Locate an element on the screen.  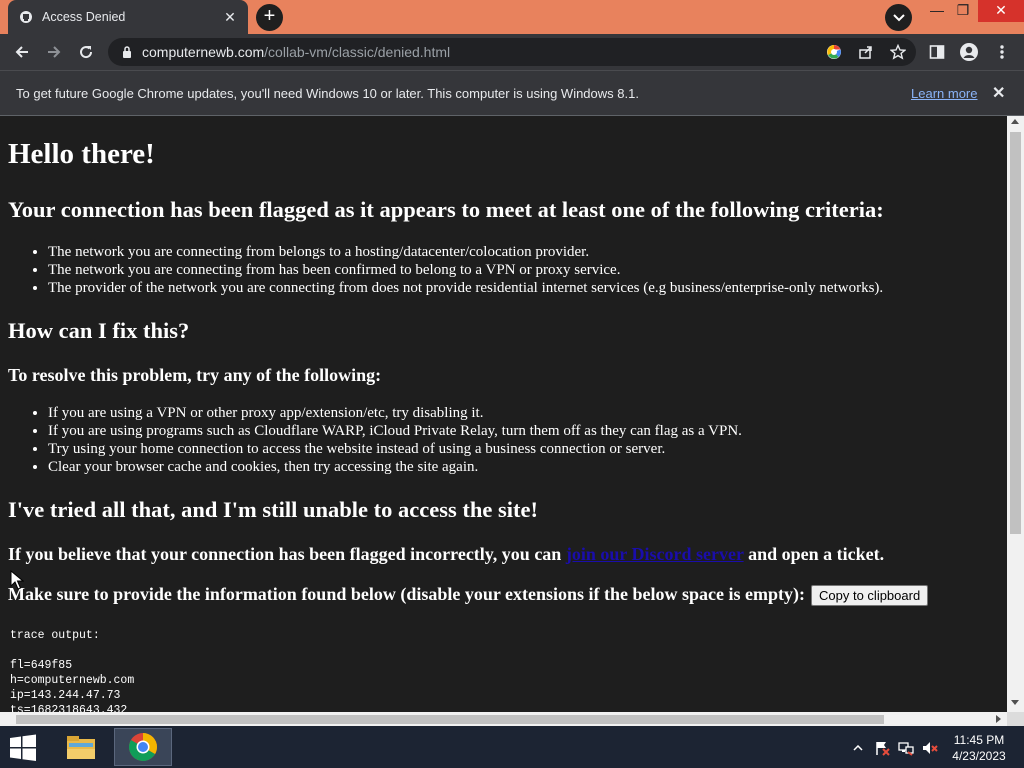
profile-button is located at coordinates (969, 52).